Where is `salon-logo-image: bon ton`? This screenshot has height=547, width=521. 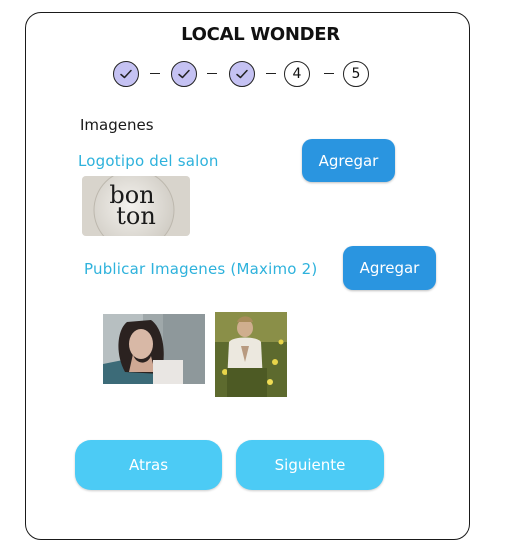 salon-logo-image: bon ton is located at coordinates (136, 206).